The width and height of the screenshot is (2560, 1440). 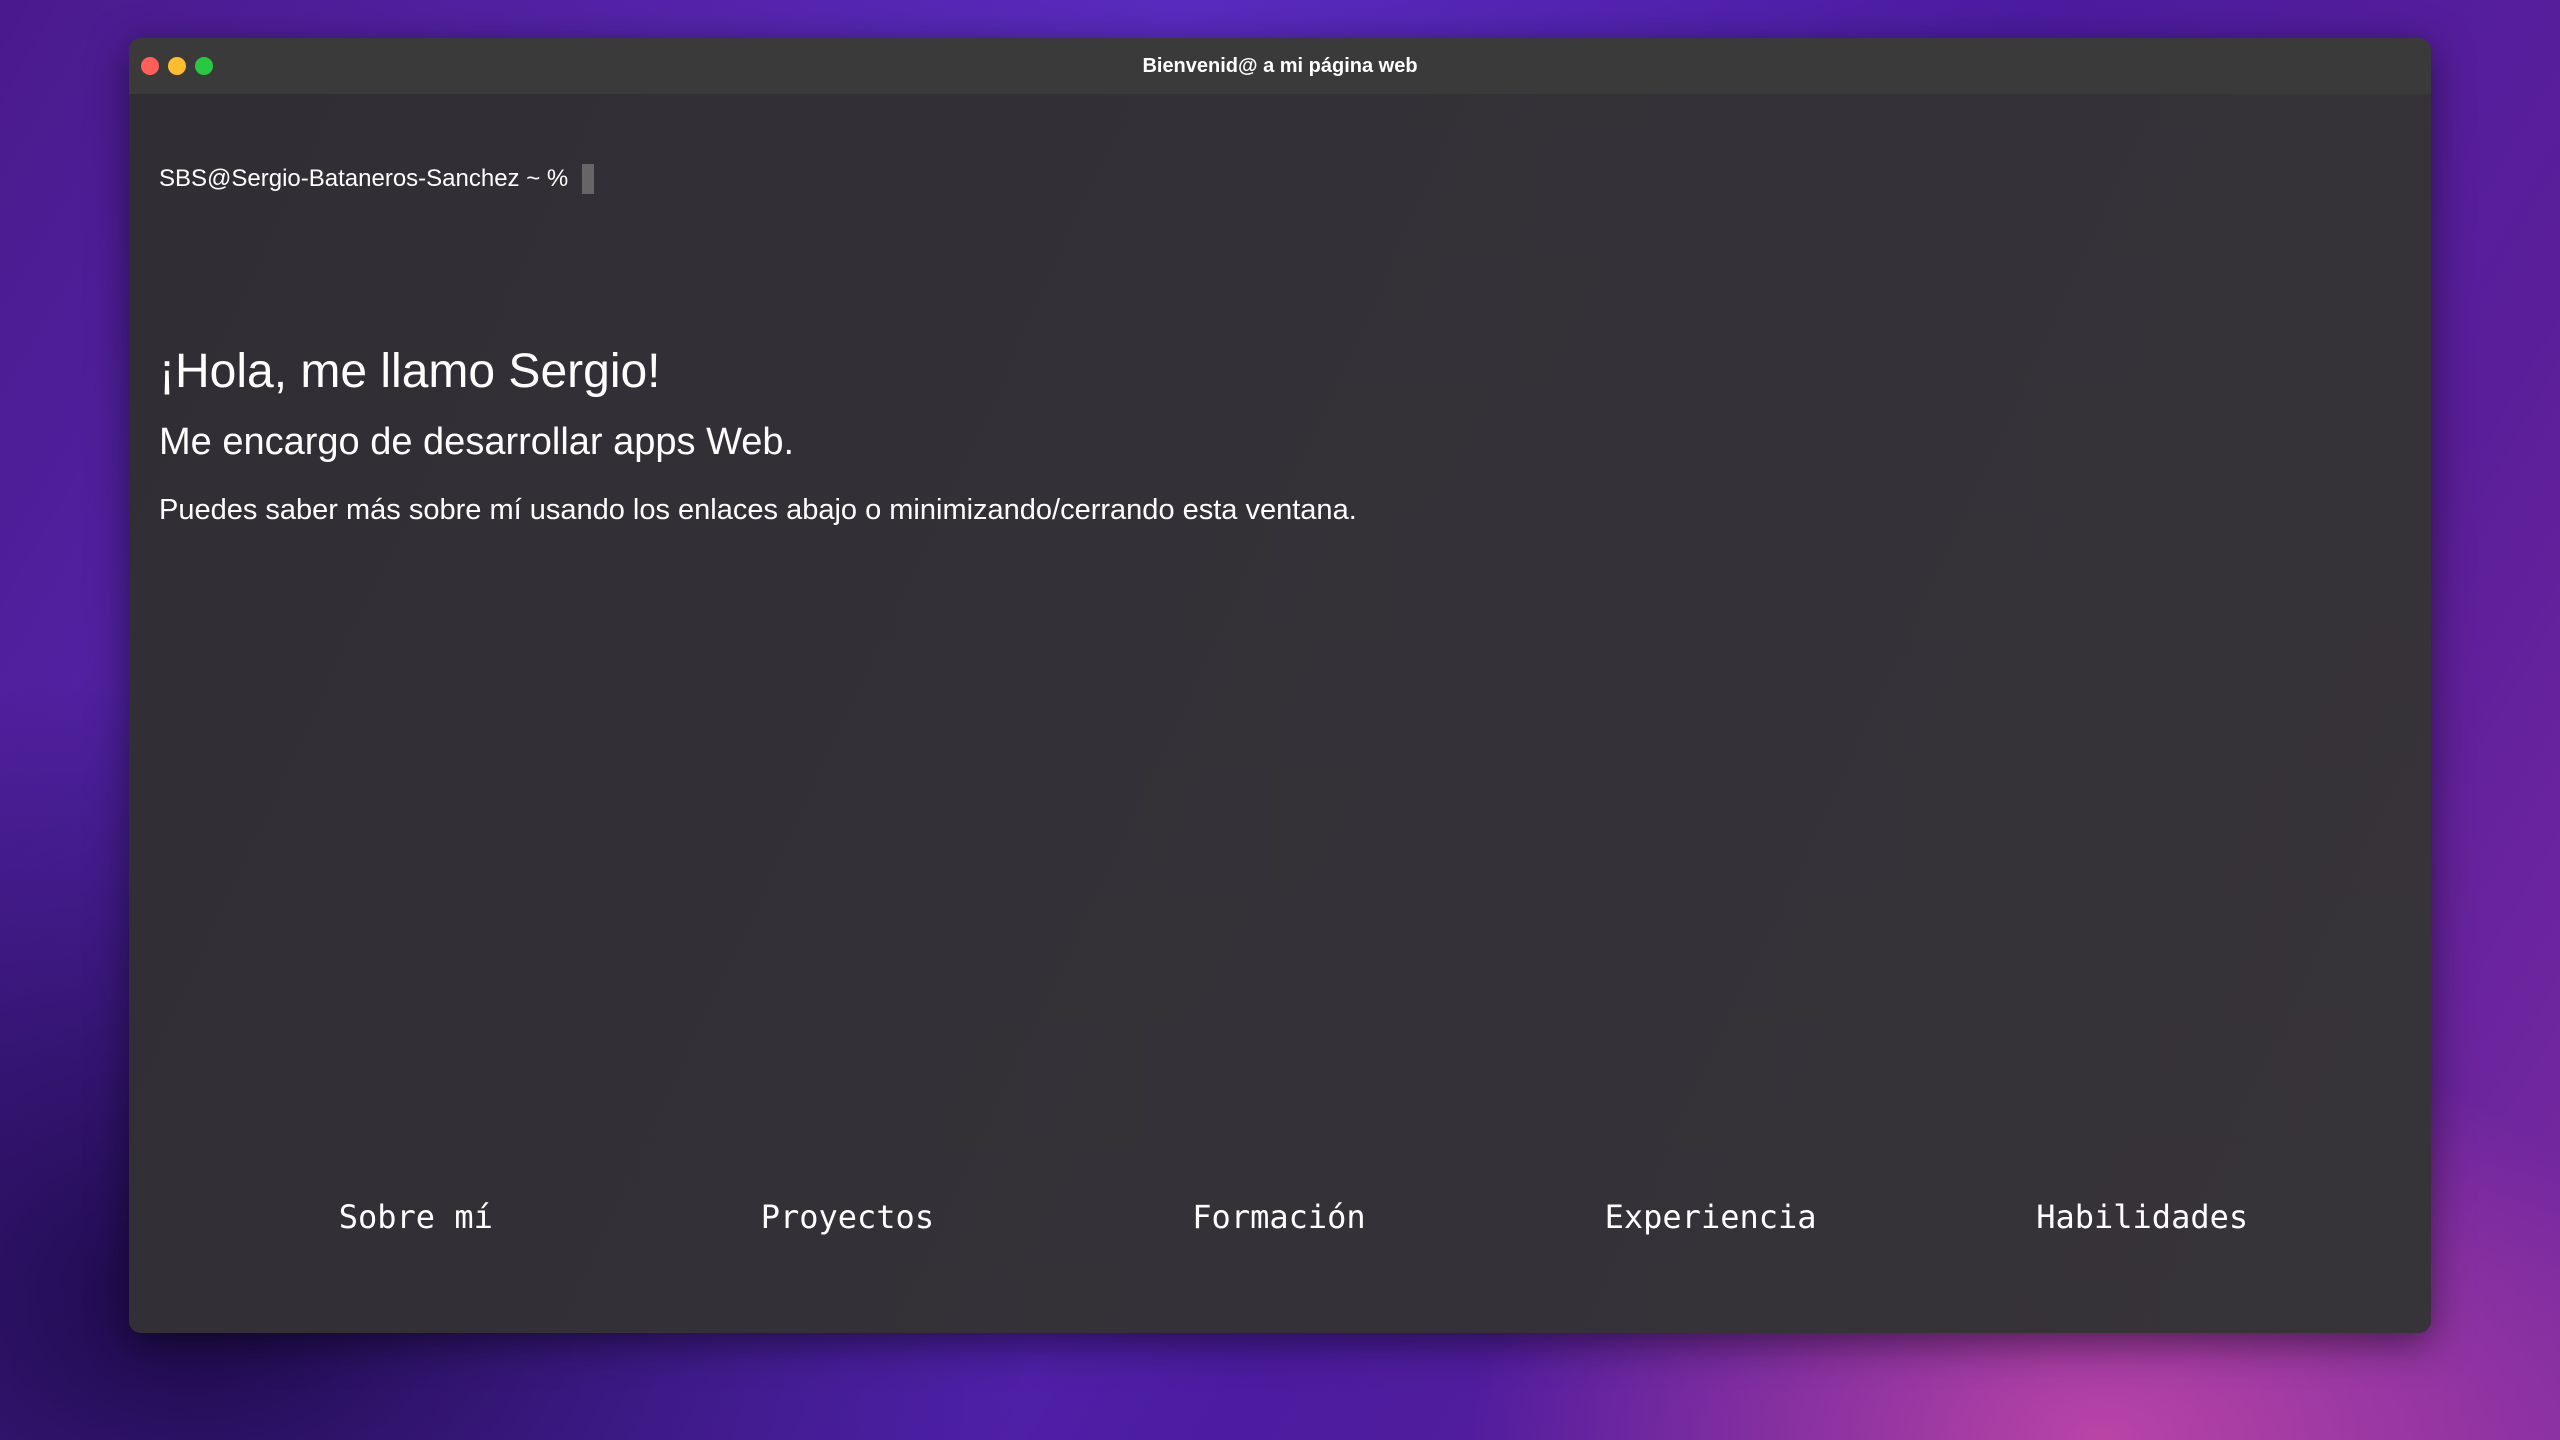 I want to click on nav-link-experiencia: Experiencia, so click(x=1711, y=1217).